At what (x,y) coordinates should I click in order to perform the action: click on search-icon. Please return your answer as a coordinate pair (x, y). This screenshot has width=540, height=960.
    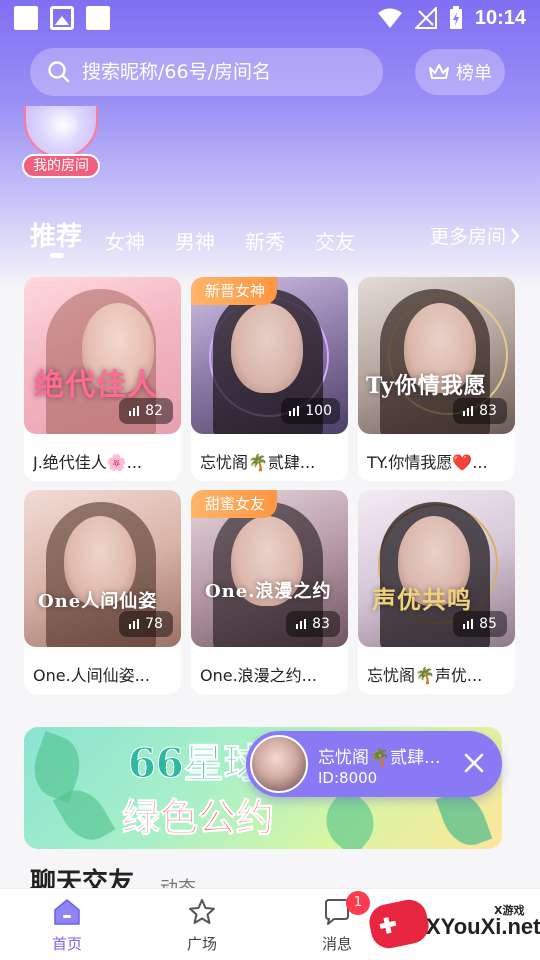
    Looking at the image, I should click on (59, 72).